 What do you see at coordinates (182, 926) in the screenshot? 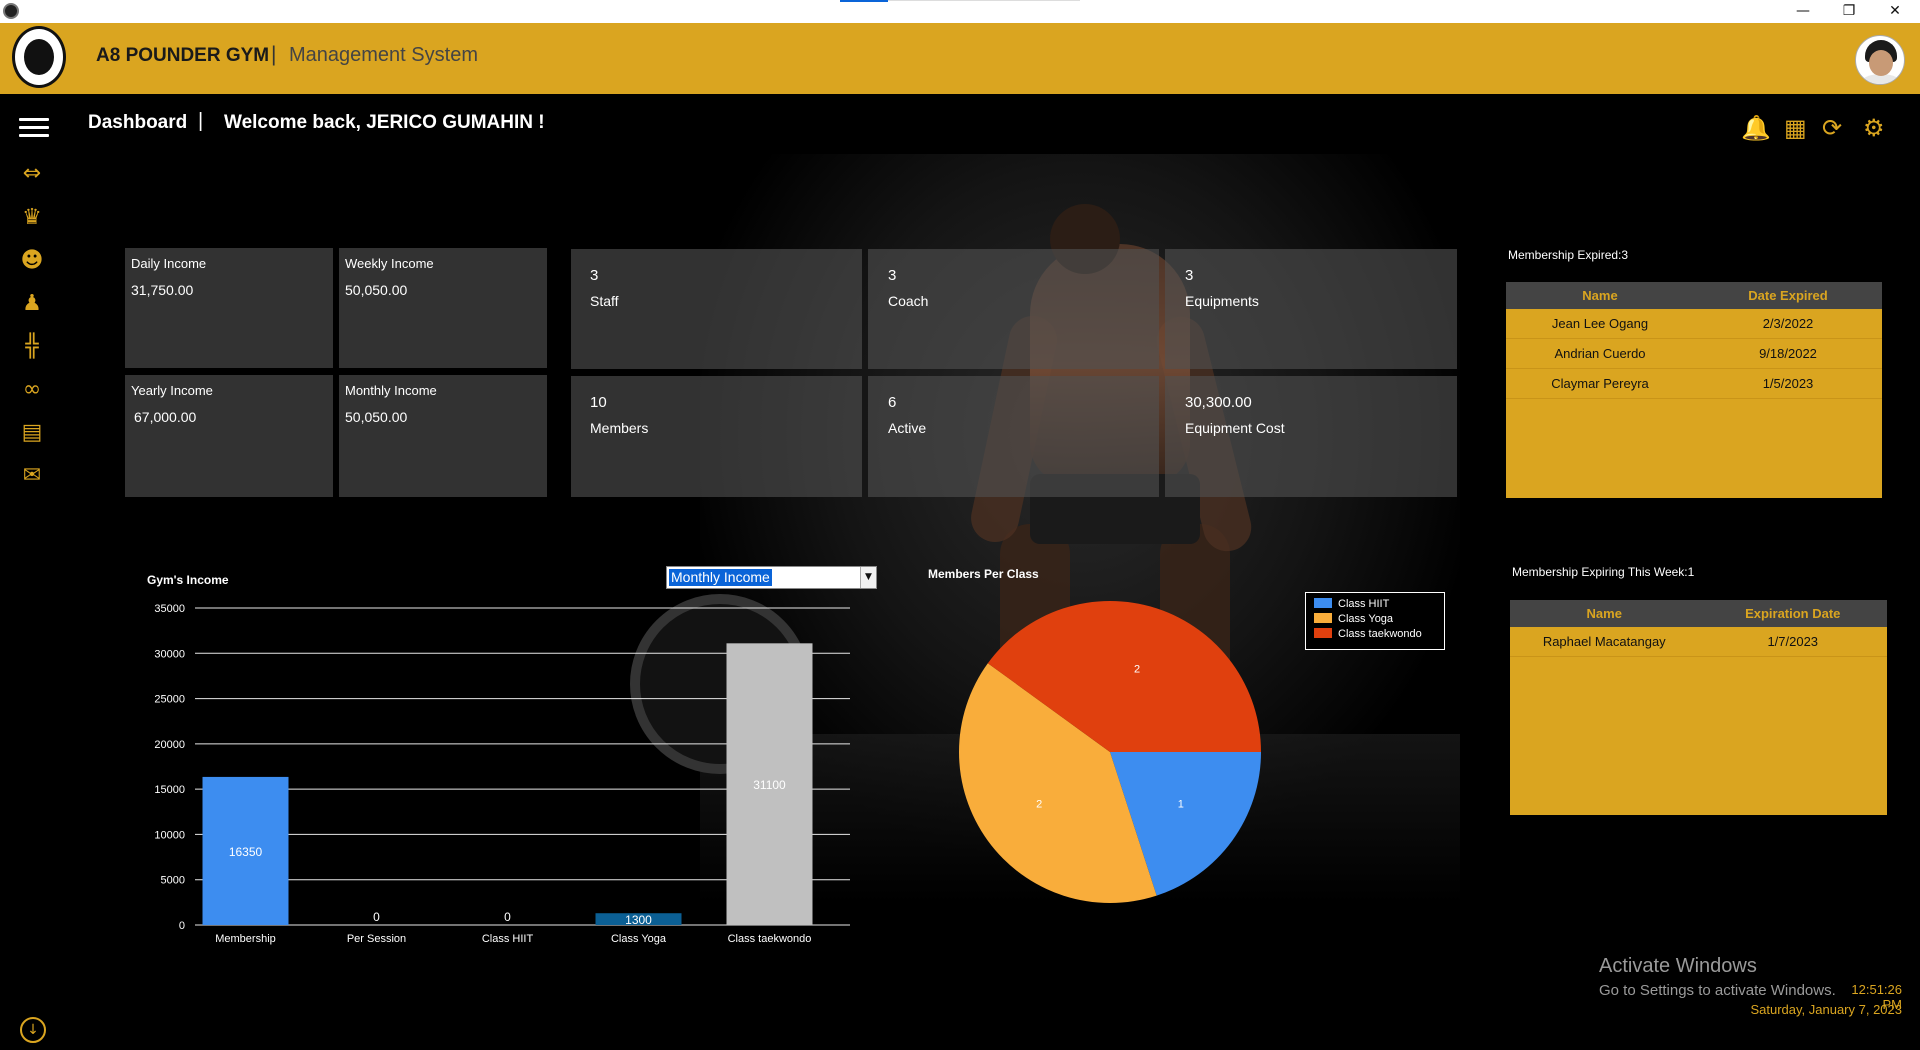
I see `y-tick-label: 0` at bounding box center [182, 926].